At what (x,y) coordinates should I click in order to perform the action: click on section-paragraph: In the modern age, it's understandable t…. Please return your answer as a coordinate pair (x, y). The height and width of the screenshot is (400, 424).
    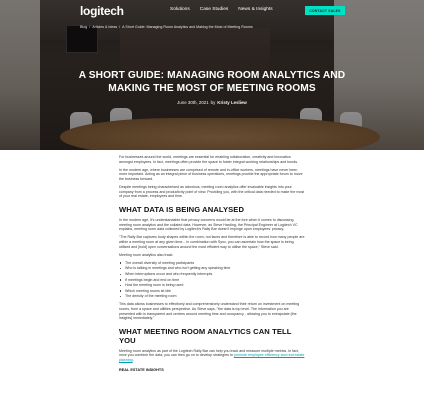
    Looking at the image, I should click on (208, 224).